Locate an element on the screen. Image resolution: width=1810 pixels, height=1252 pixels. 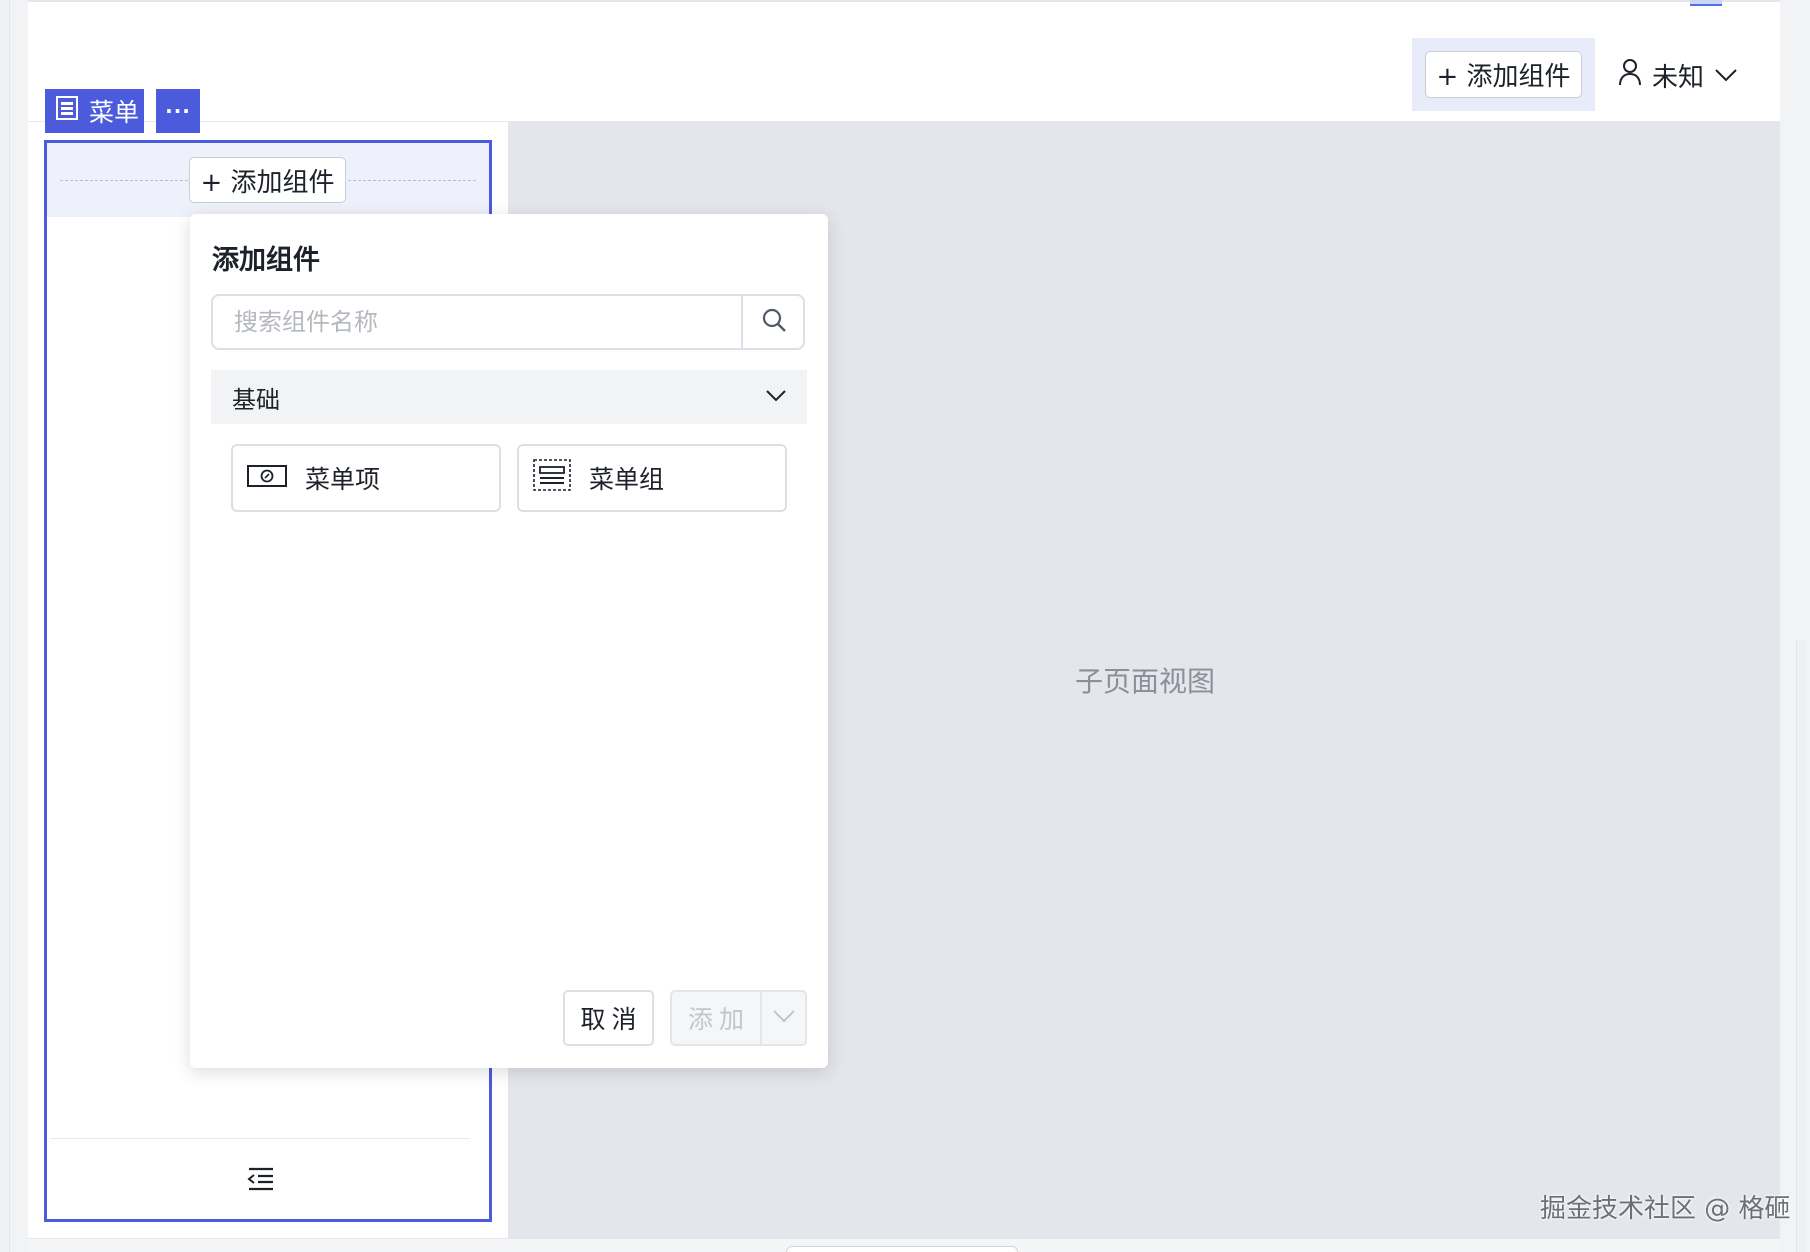
user-dropdown: 未知 is located at coordinates (1678, 75).